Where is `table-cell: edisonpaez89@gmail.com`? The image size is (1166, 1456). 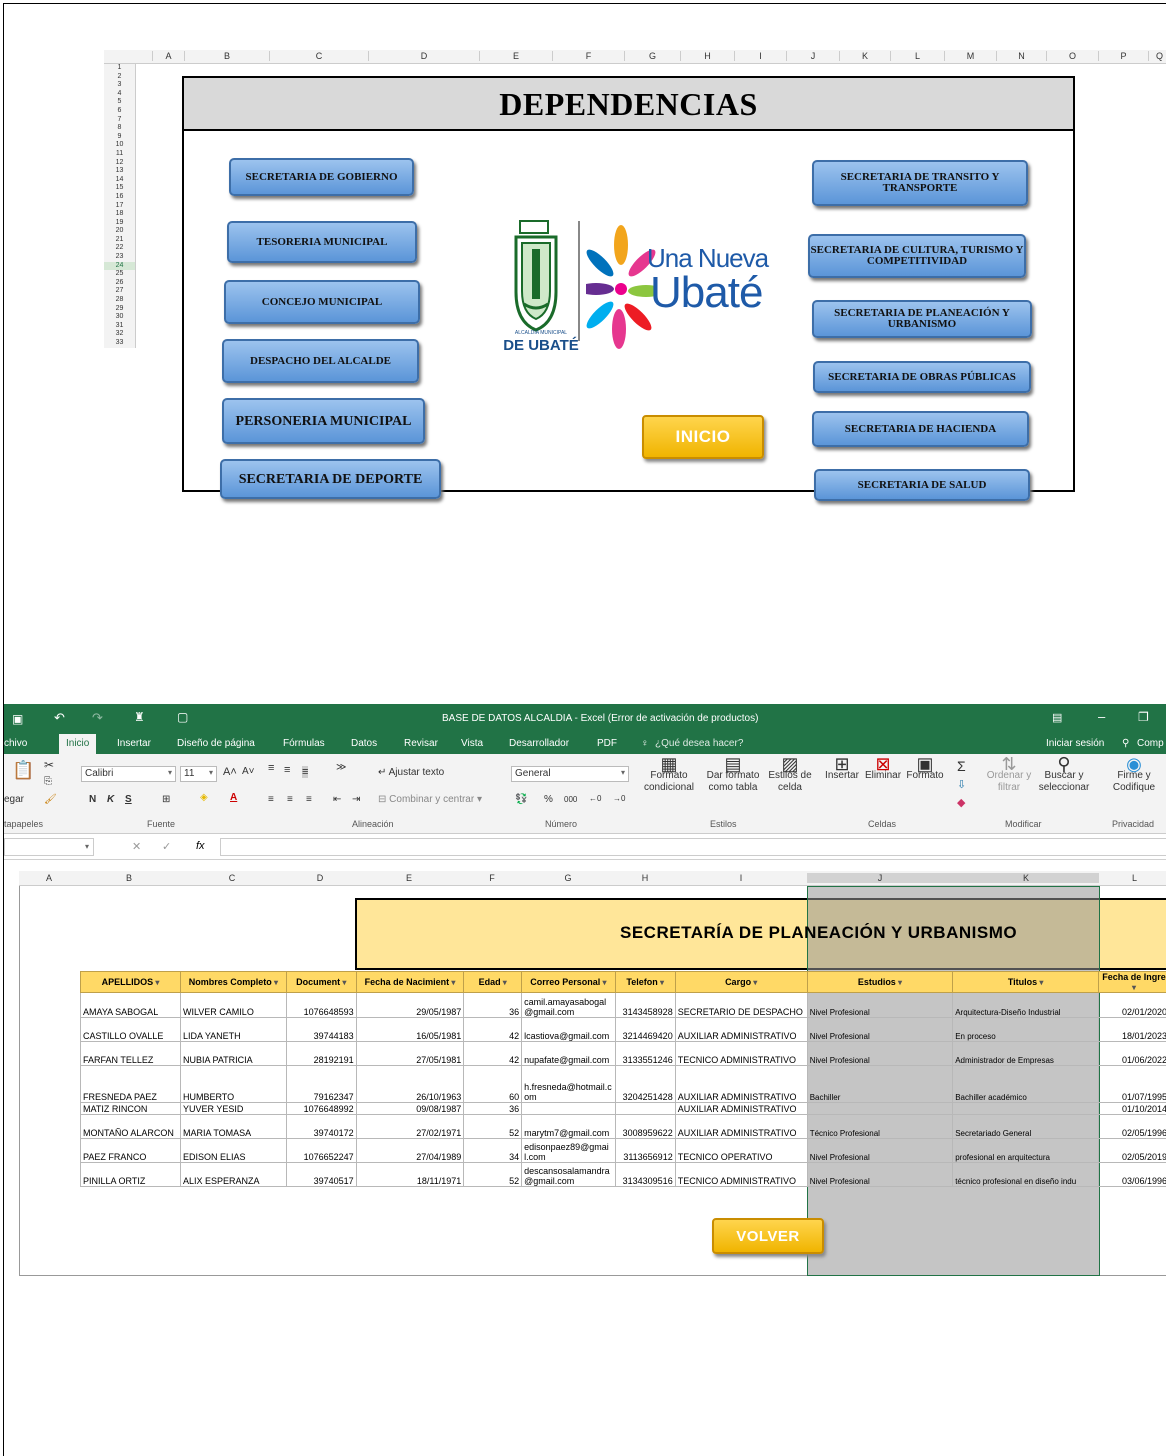 table-cell: edisonpaez89@gmail.com is located at coordinates (568, 1150).